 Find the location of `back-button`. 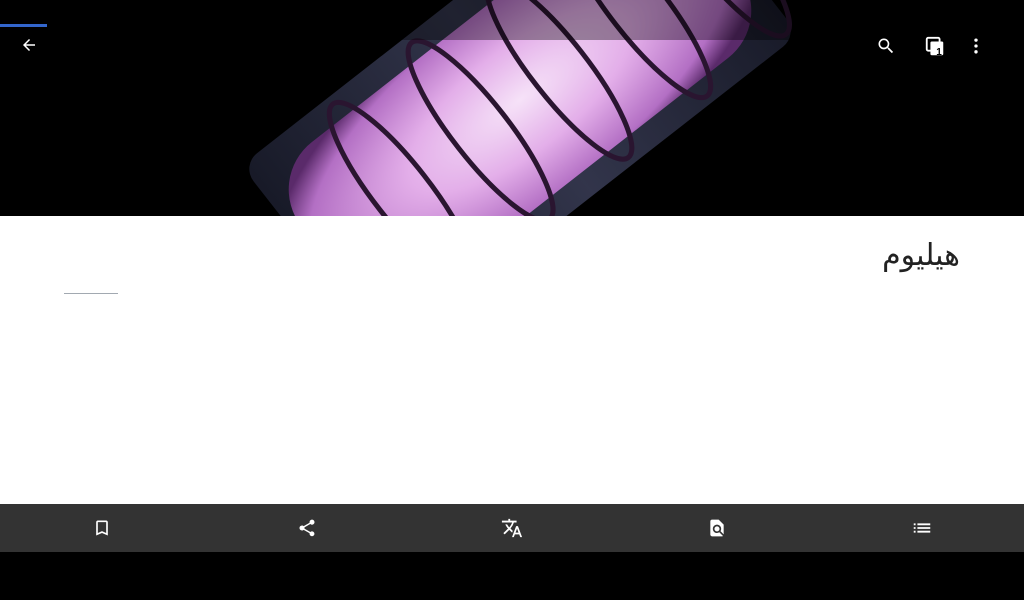

back-button is located at coordinates (40, 56).